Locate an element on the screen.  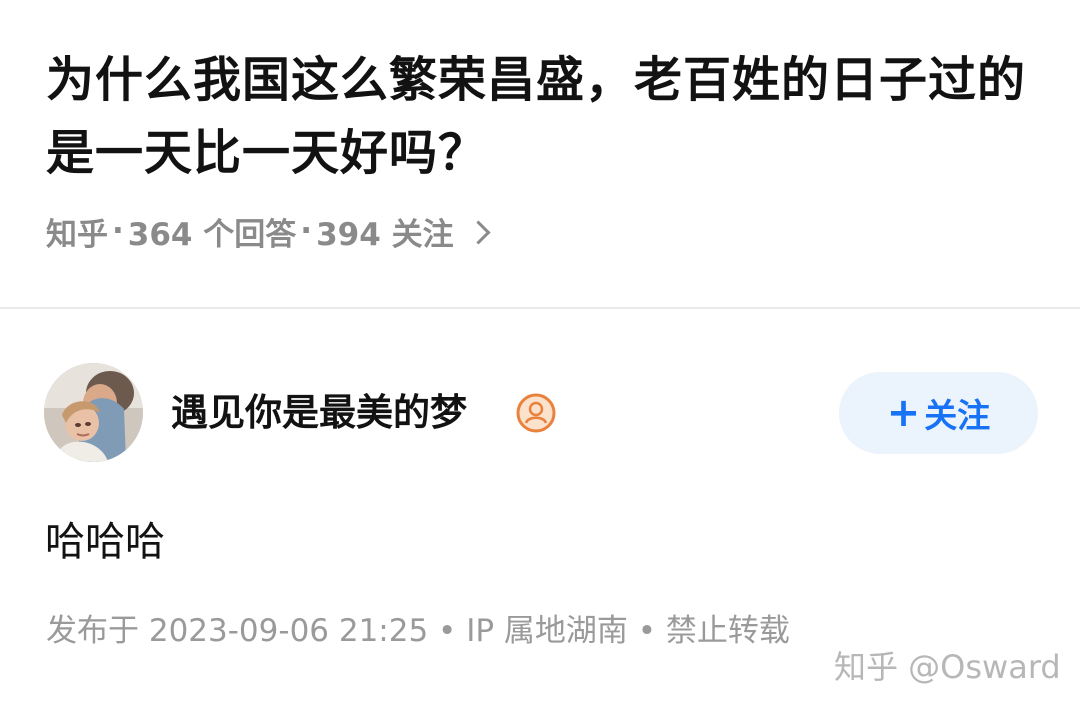
chevron-right-icon is located at coordinates (478, 232).